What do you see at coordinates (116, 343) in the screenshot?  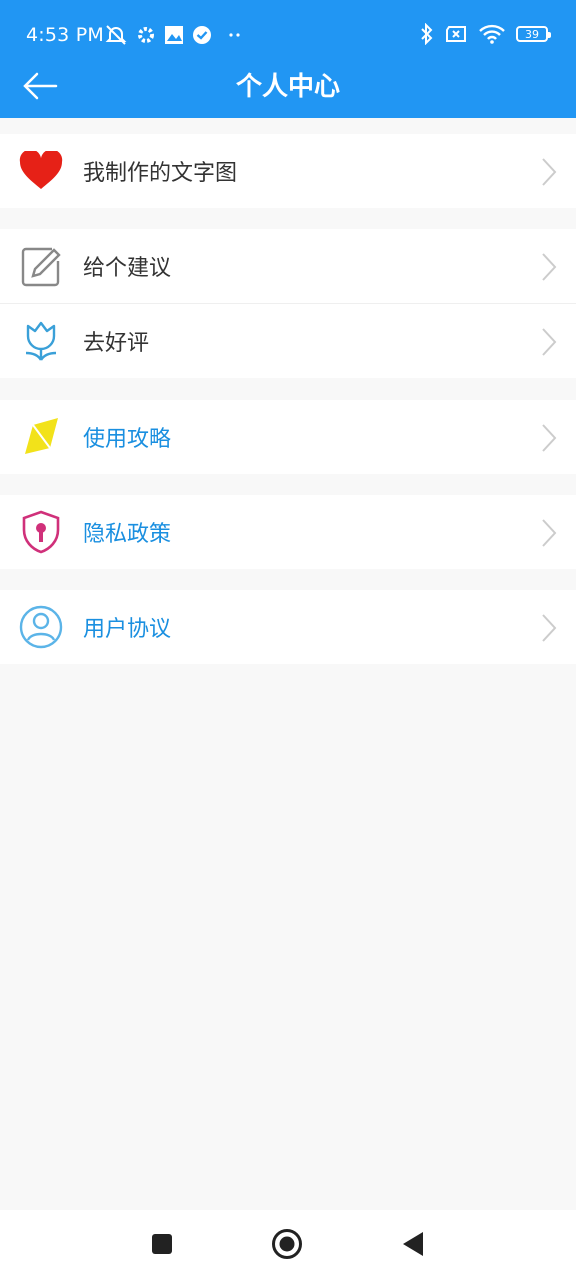 I see `menu-label: 去好评` at bounding box center [116, 343].